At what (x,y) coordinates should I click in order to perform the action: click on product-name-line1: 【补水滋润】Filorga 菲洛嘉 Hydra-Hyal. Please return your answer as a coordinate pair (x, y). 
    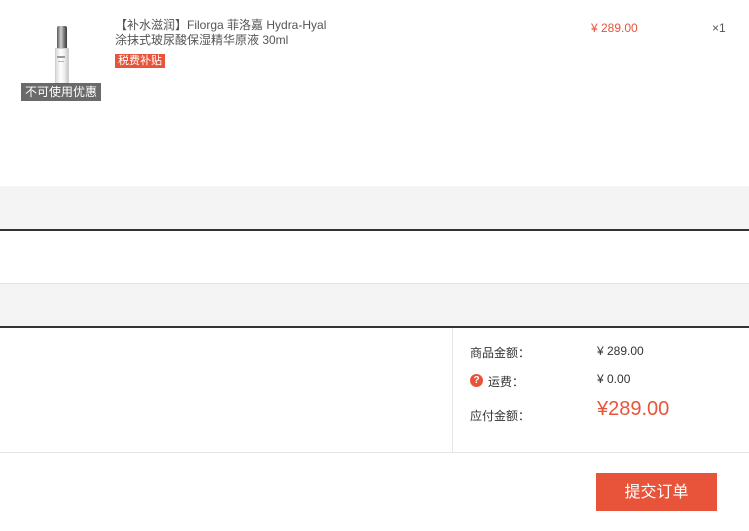
    Looking at the image, I should click on (221, 25).